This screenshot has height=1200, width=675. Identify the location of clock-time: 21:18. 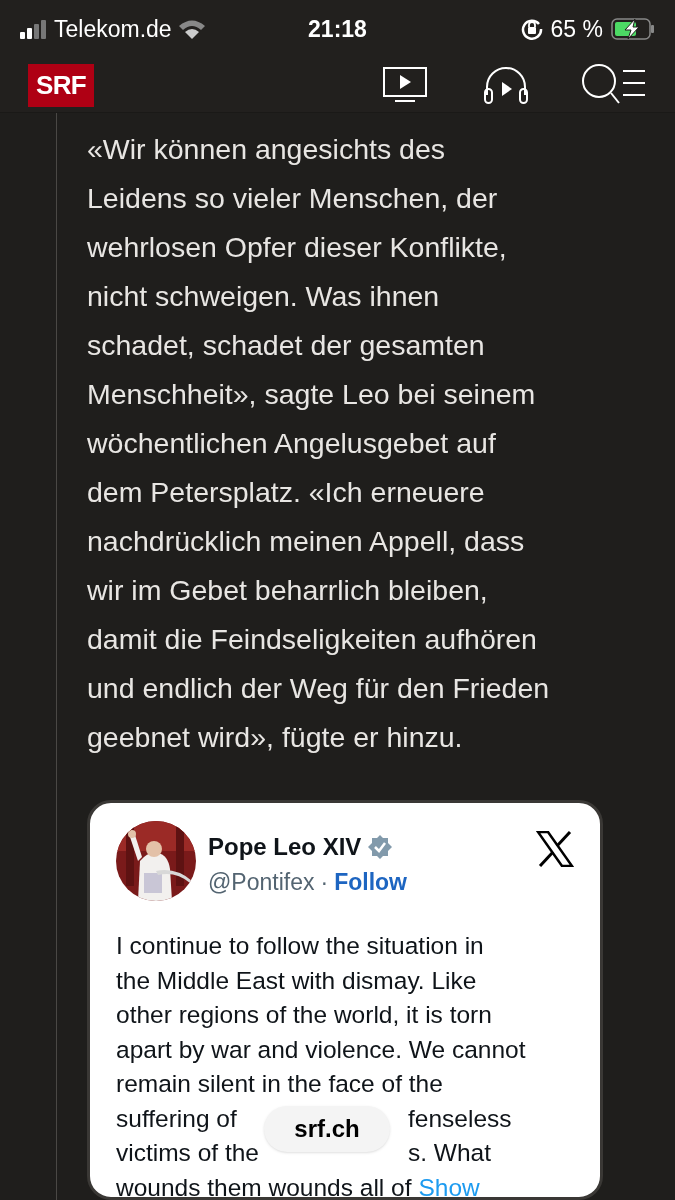
(337, 29).